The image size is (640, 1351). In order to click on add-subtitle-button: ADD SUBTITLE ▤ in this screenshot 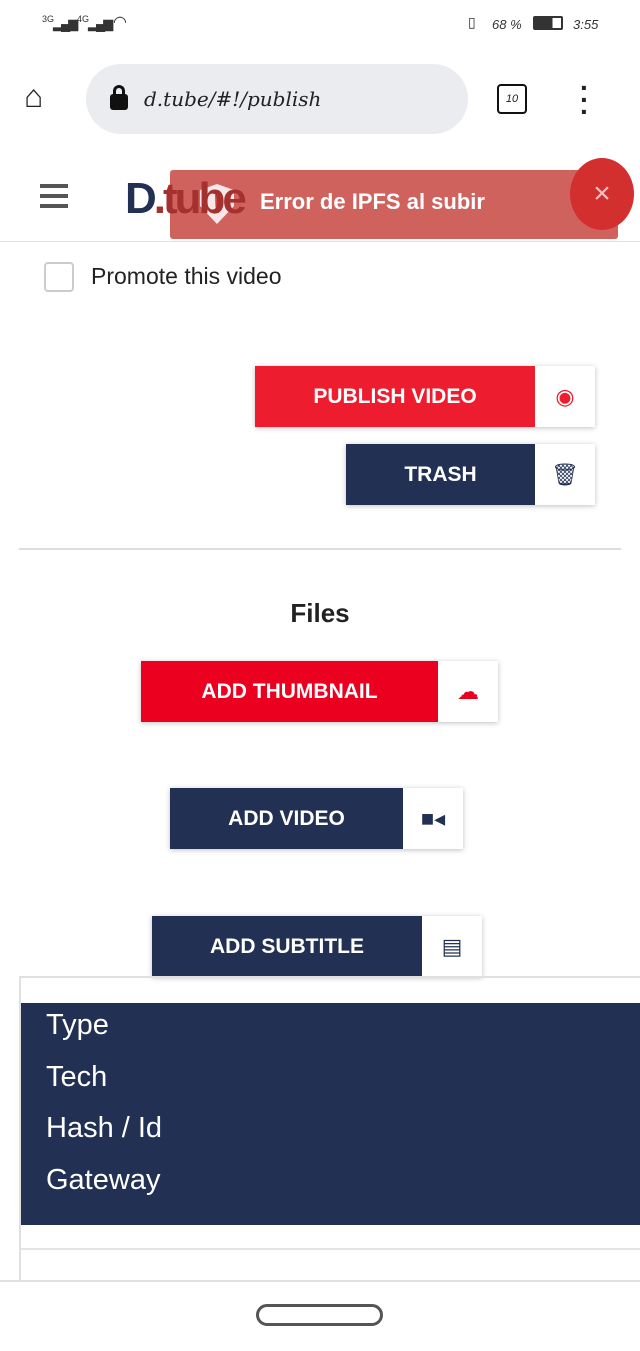, I will do `click(317, 946)`.